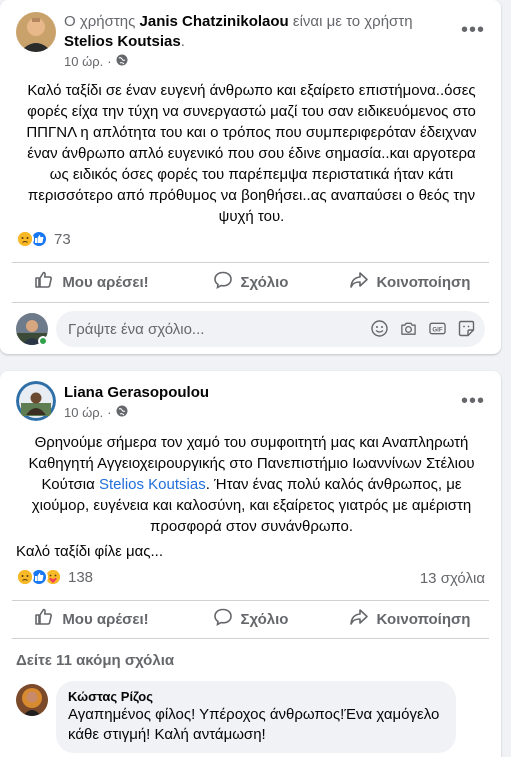  I want to click on reaction-count: 73, so click(62, 239).